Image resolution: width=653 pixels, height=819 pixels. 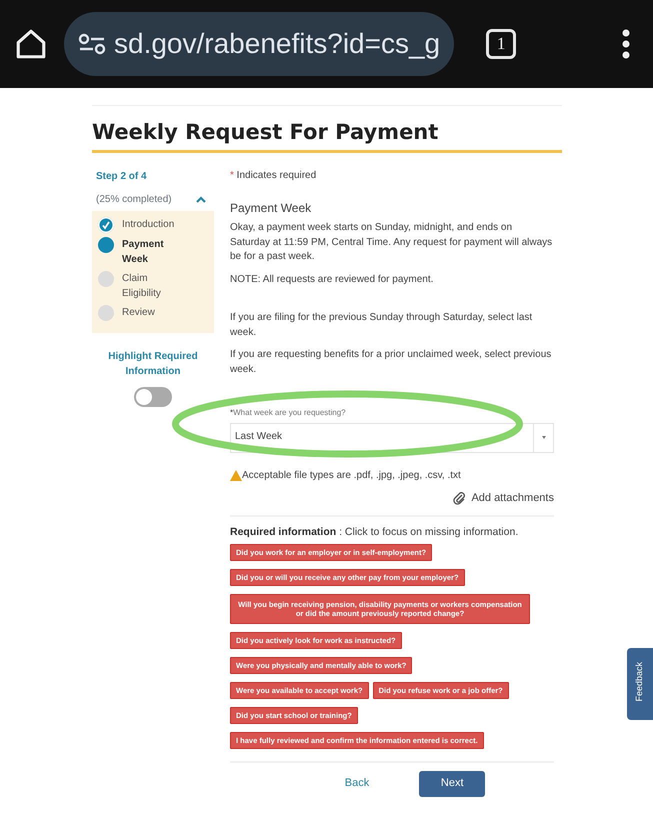 I want to click on back-button: Back, so click(x=357, y=784).